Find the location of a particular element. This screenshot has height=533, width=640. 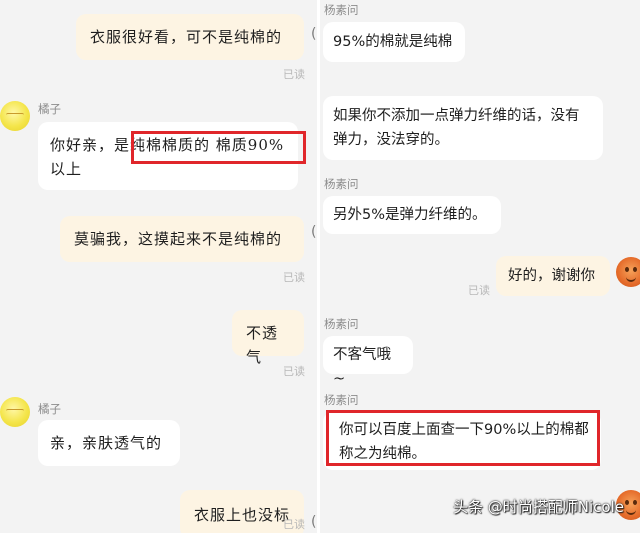

message-bubble-received: 亲，亲肤透气的 is located at coordinates (109, 443).